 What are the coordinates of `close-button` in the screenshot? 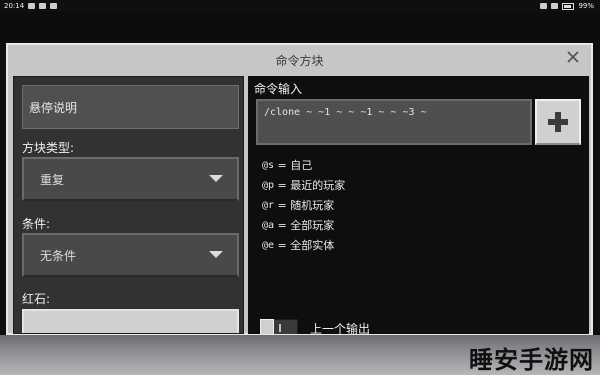 It's located at (573, 59).